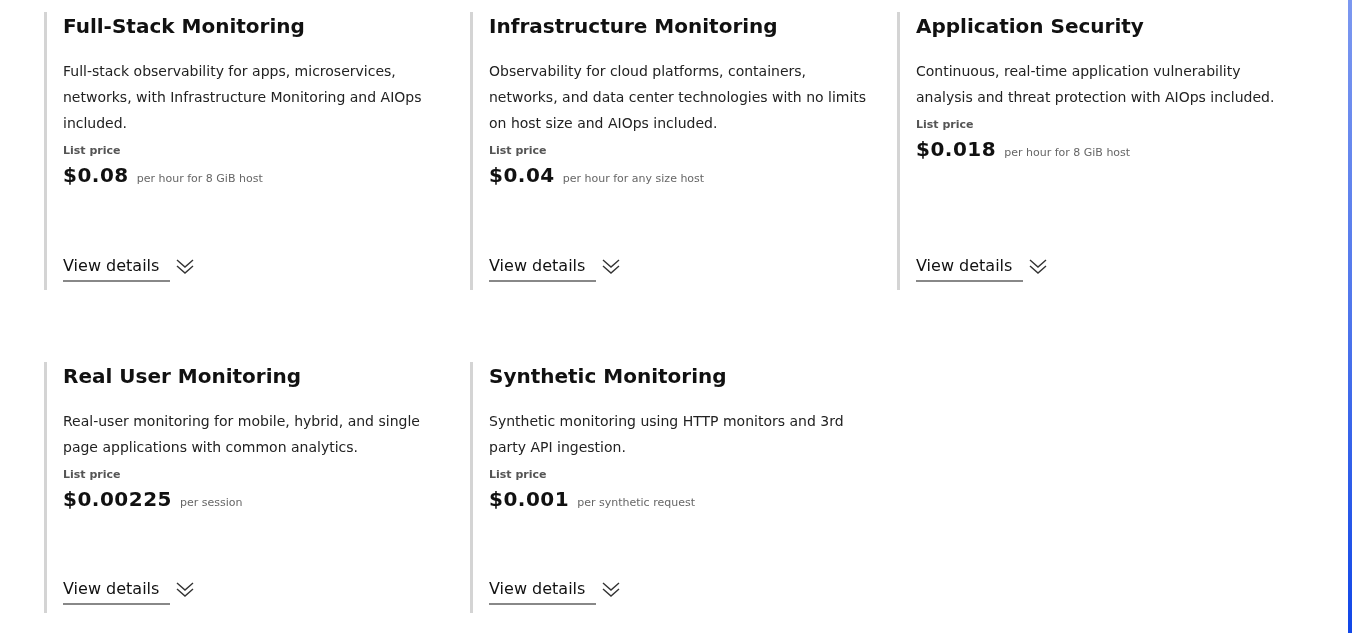  Describe the element at coordinates (242, 434) in the screenshot. I see `product-description: Real-user monitoring for mobile, hybrid, and single page applications with common analytics.` at that location.